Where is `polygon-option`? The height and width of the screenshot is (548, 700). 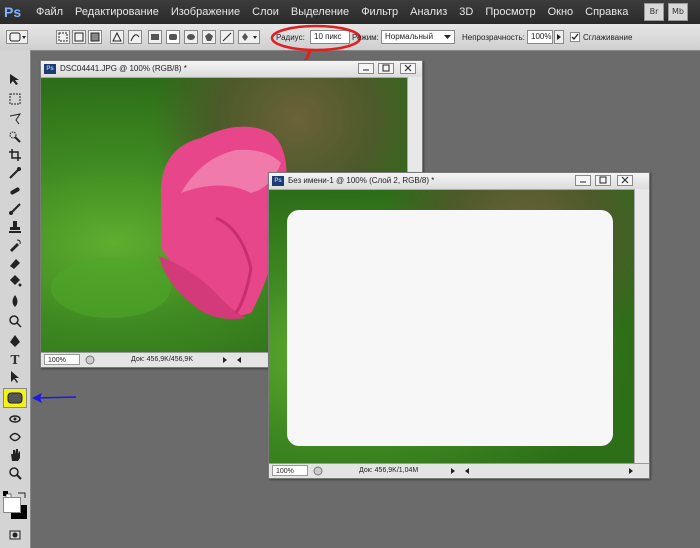
polygon-option is located at coordinates (209, 37).